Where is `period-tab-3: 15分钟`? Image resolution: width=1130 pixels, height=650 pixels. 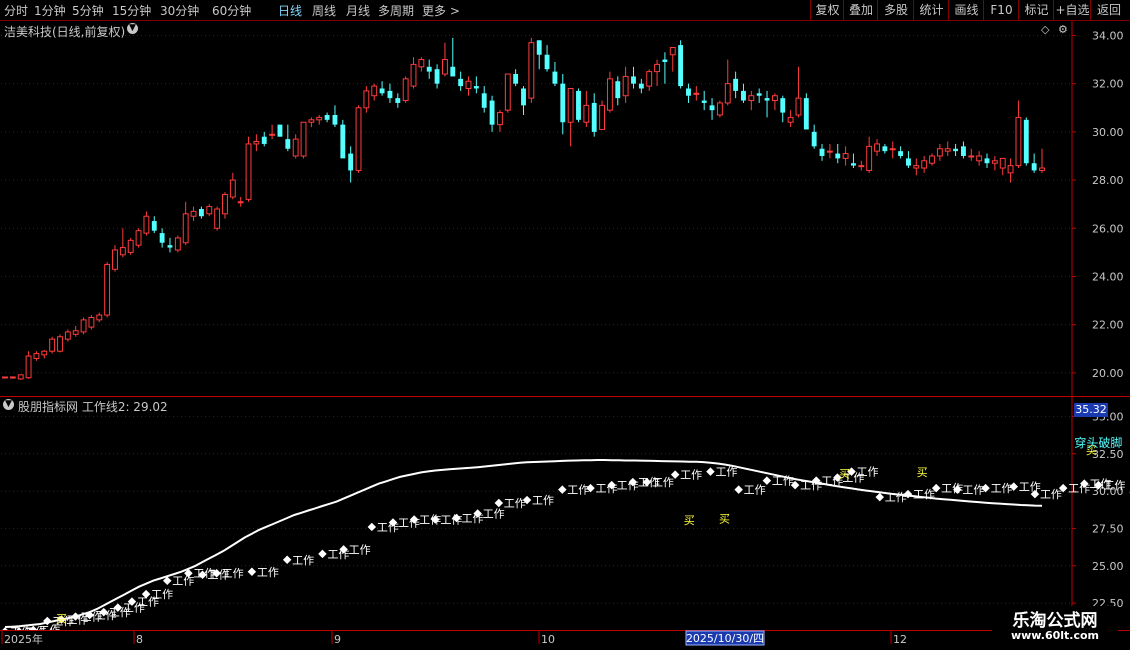 period-tab-3: 15分钟 is located at coordinates (131, 10).